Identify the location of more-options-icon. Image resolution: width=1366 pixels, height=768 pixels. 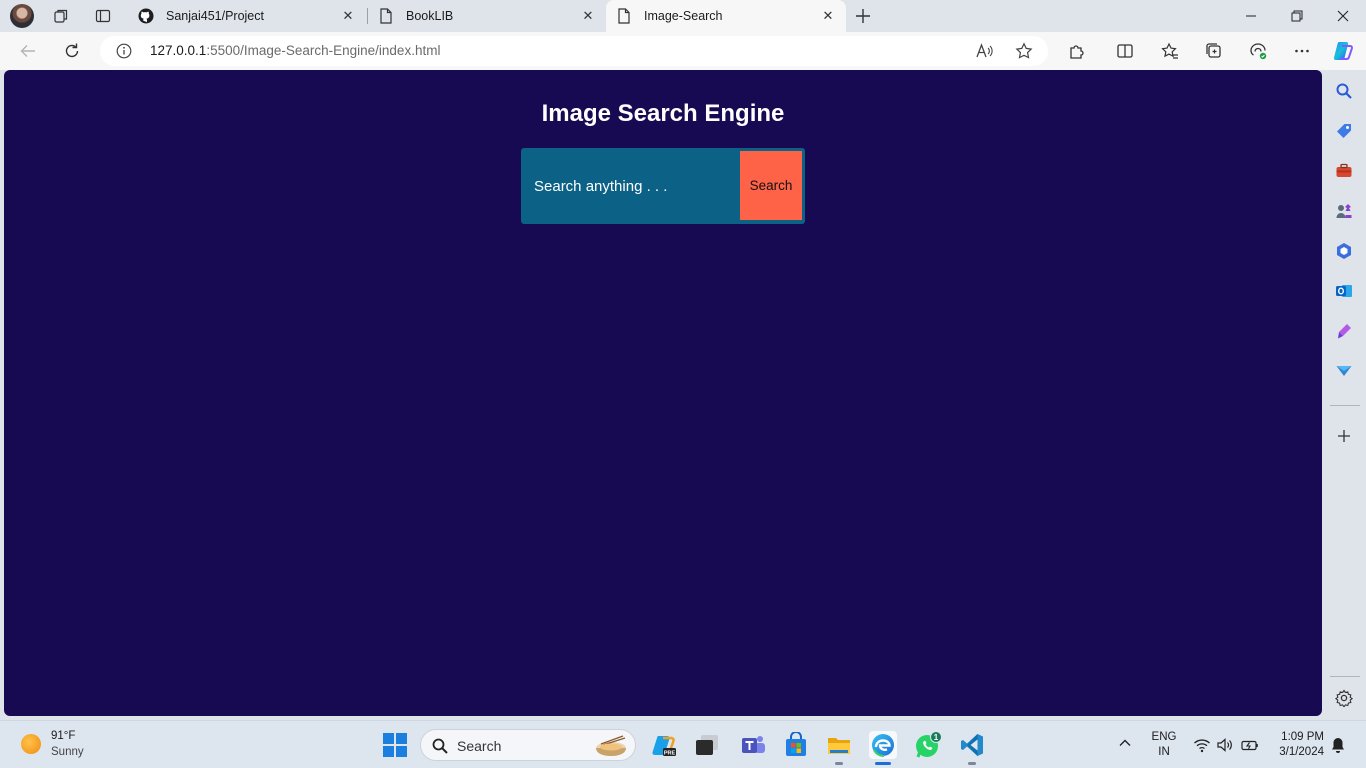
(1302, 51).